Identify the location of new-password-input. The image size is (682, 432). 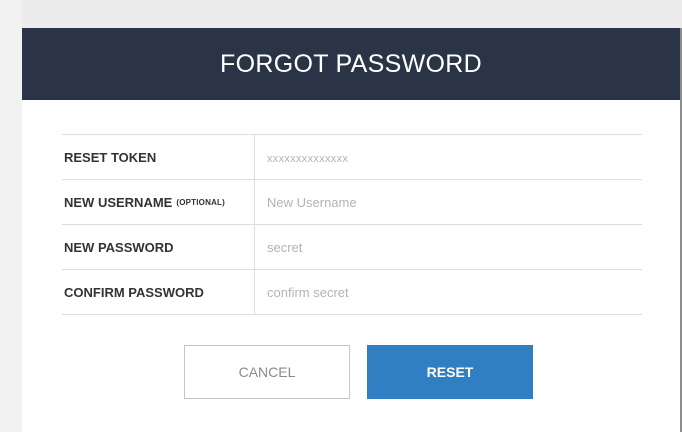
(448, 247).